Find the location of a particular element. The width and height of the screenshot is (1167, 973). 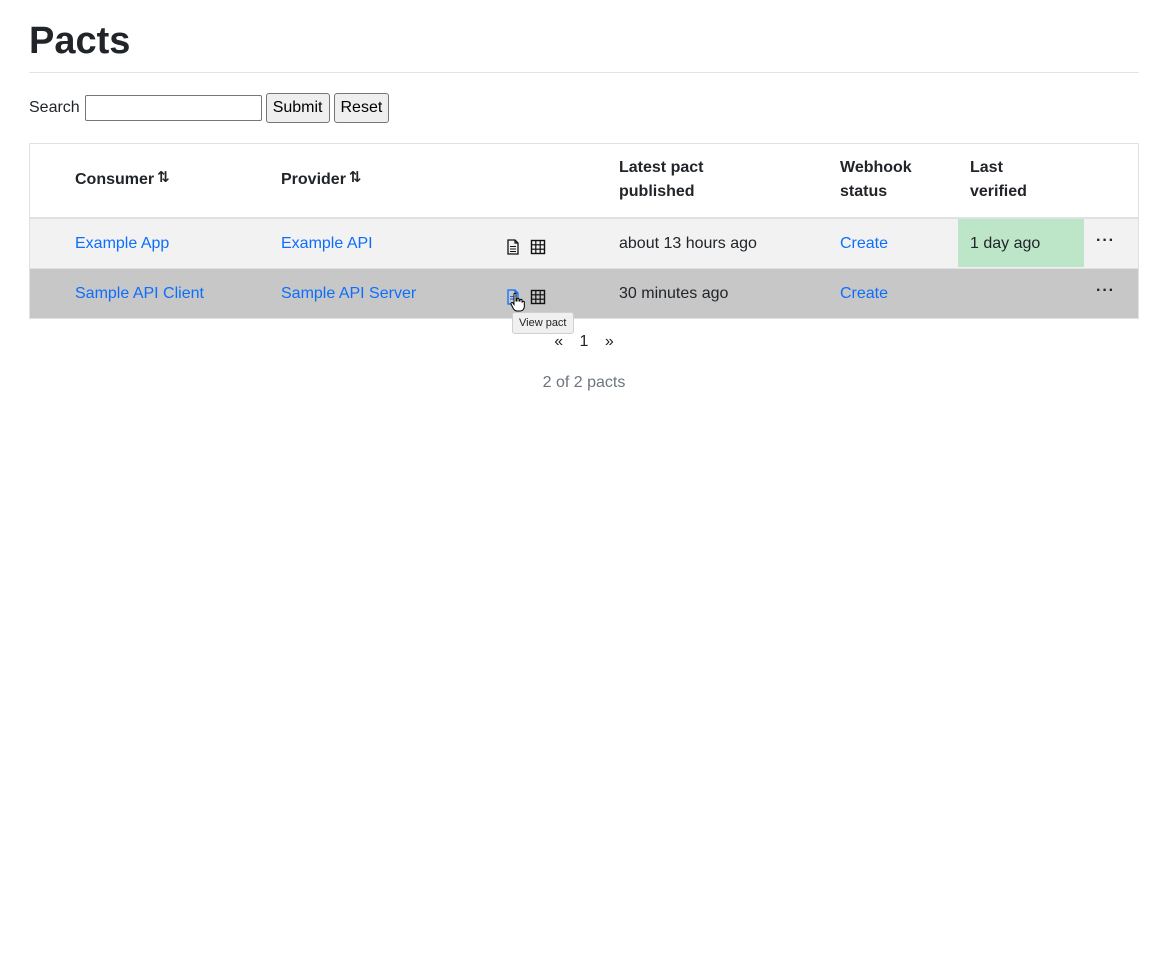

pagination: « 1 » is located at coordinates (584, 342).